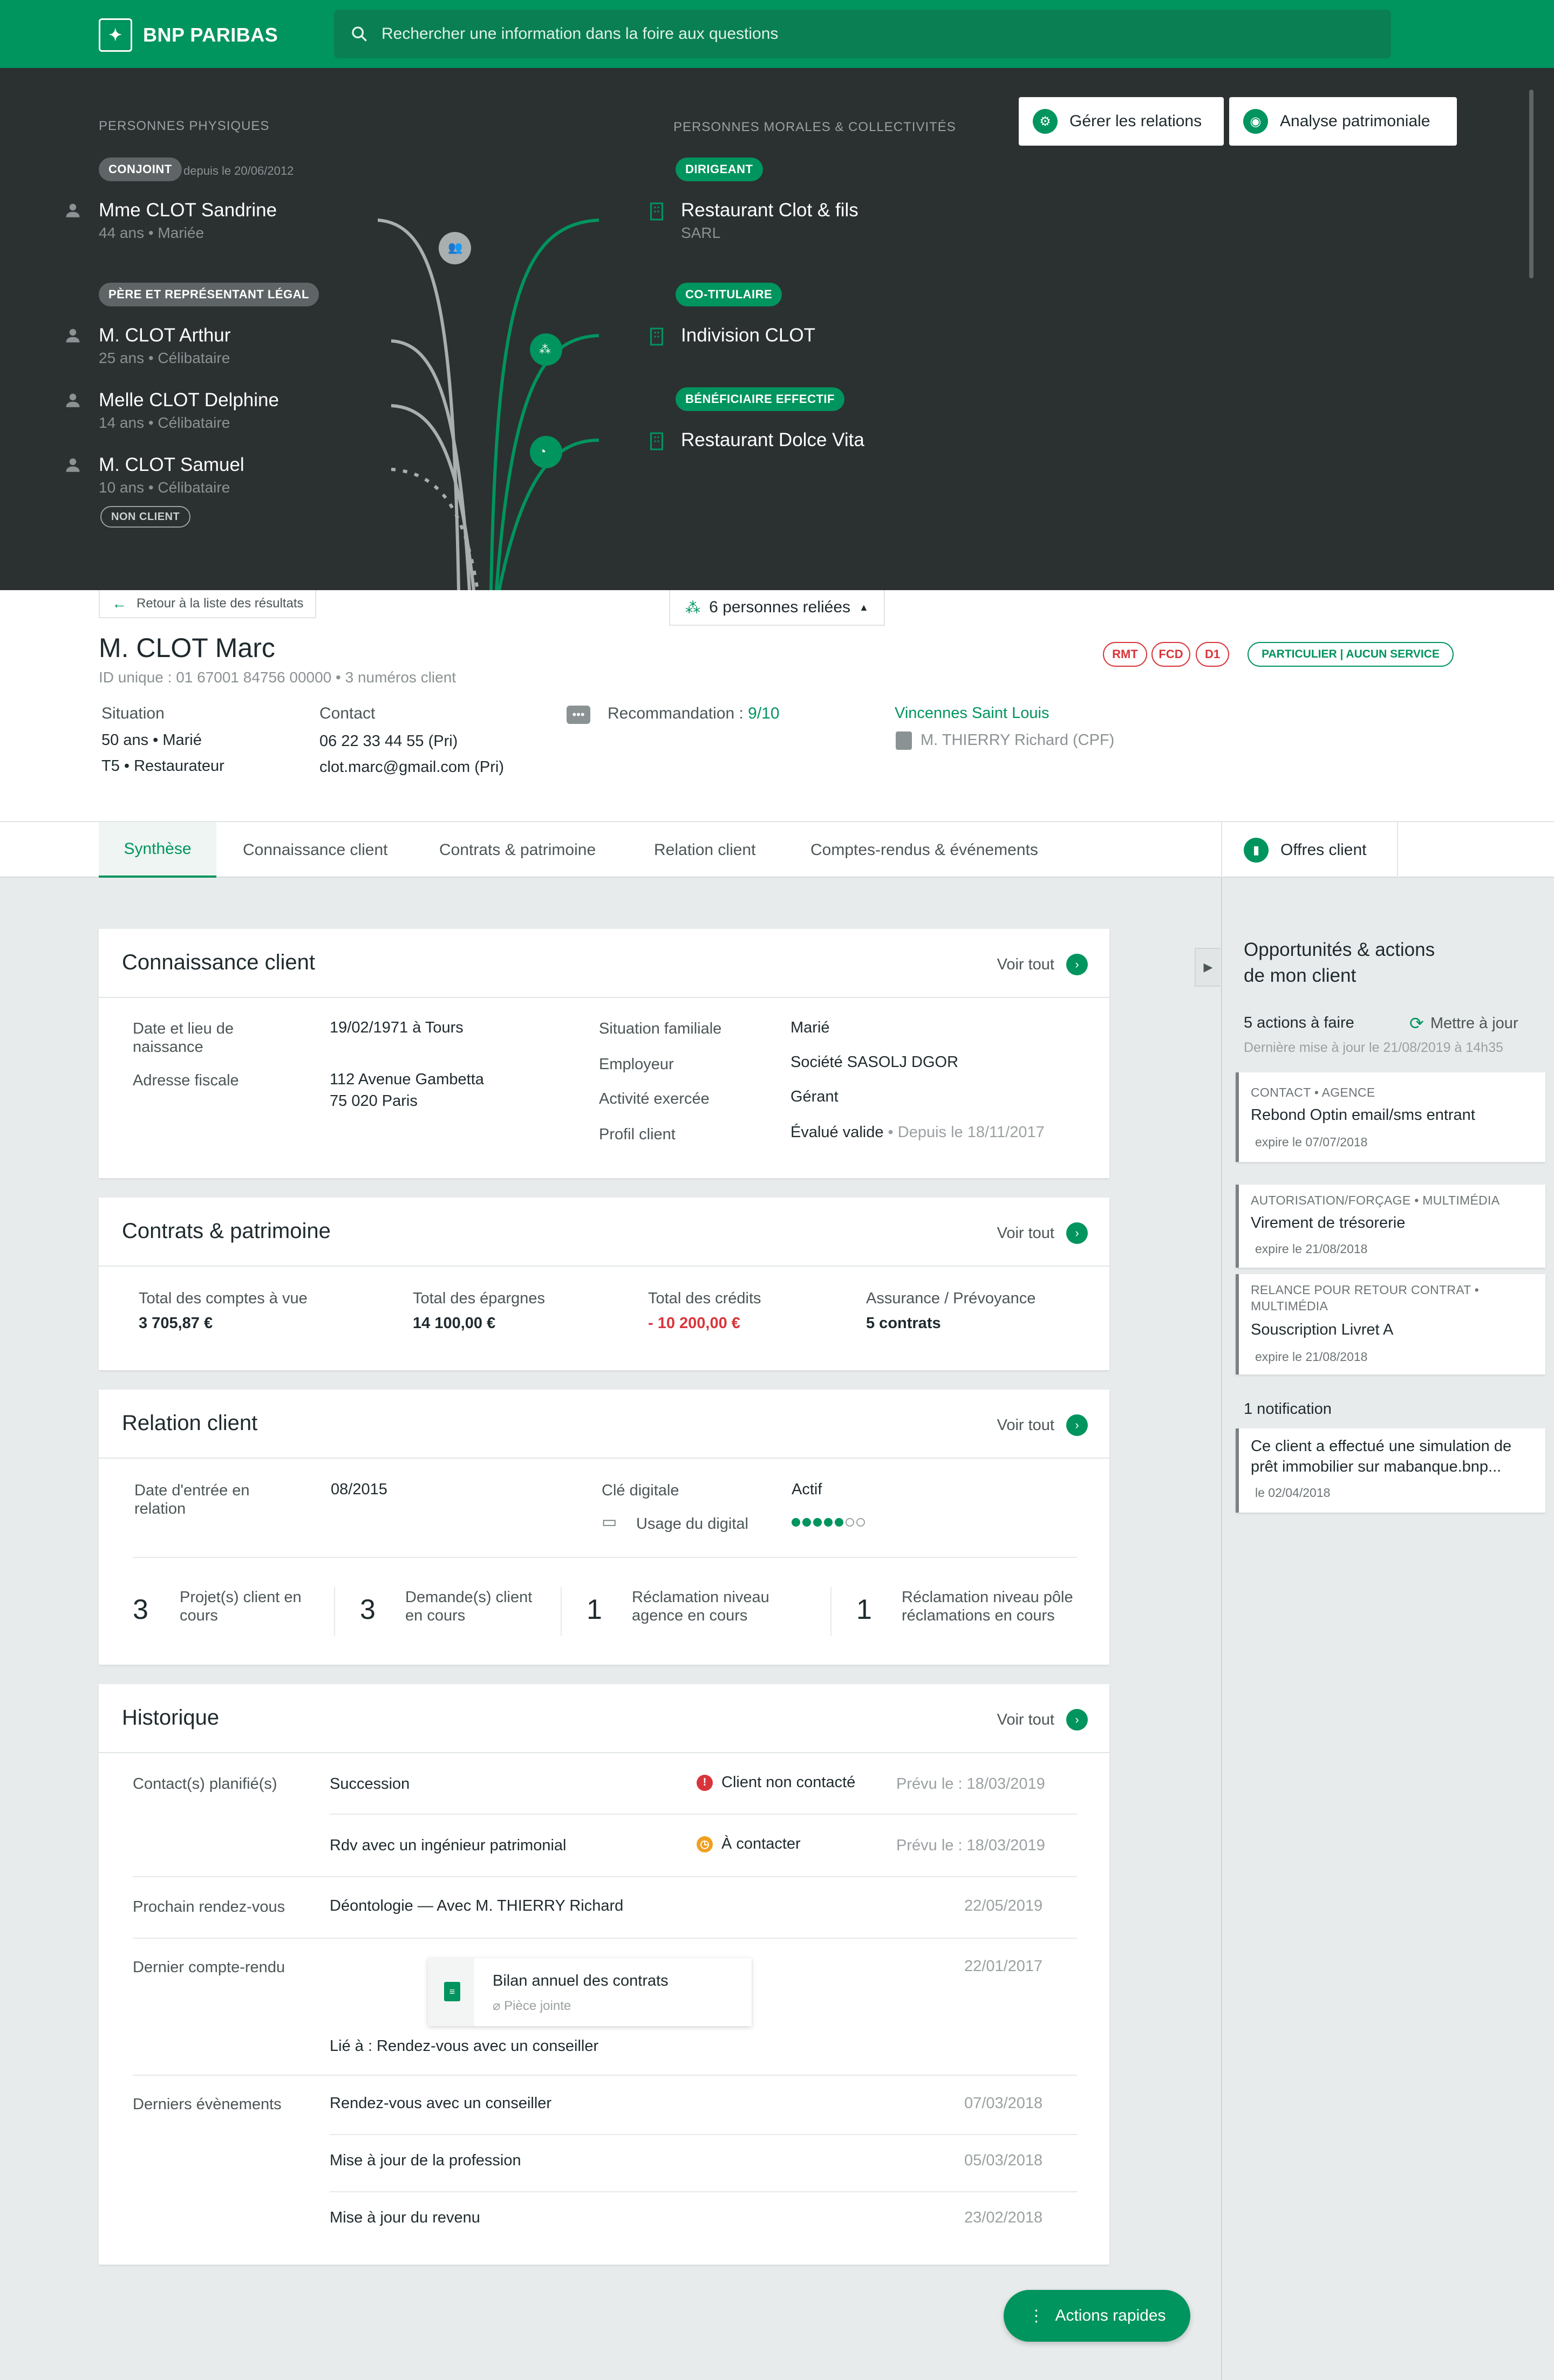 The height and width of the screenshot is (2380, 1554). I want to click on relation-name-delphine: Melle CLOT Delphine, so click(189, 400).